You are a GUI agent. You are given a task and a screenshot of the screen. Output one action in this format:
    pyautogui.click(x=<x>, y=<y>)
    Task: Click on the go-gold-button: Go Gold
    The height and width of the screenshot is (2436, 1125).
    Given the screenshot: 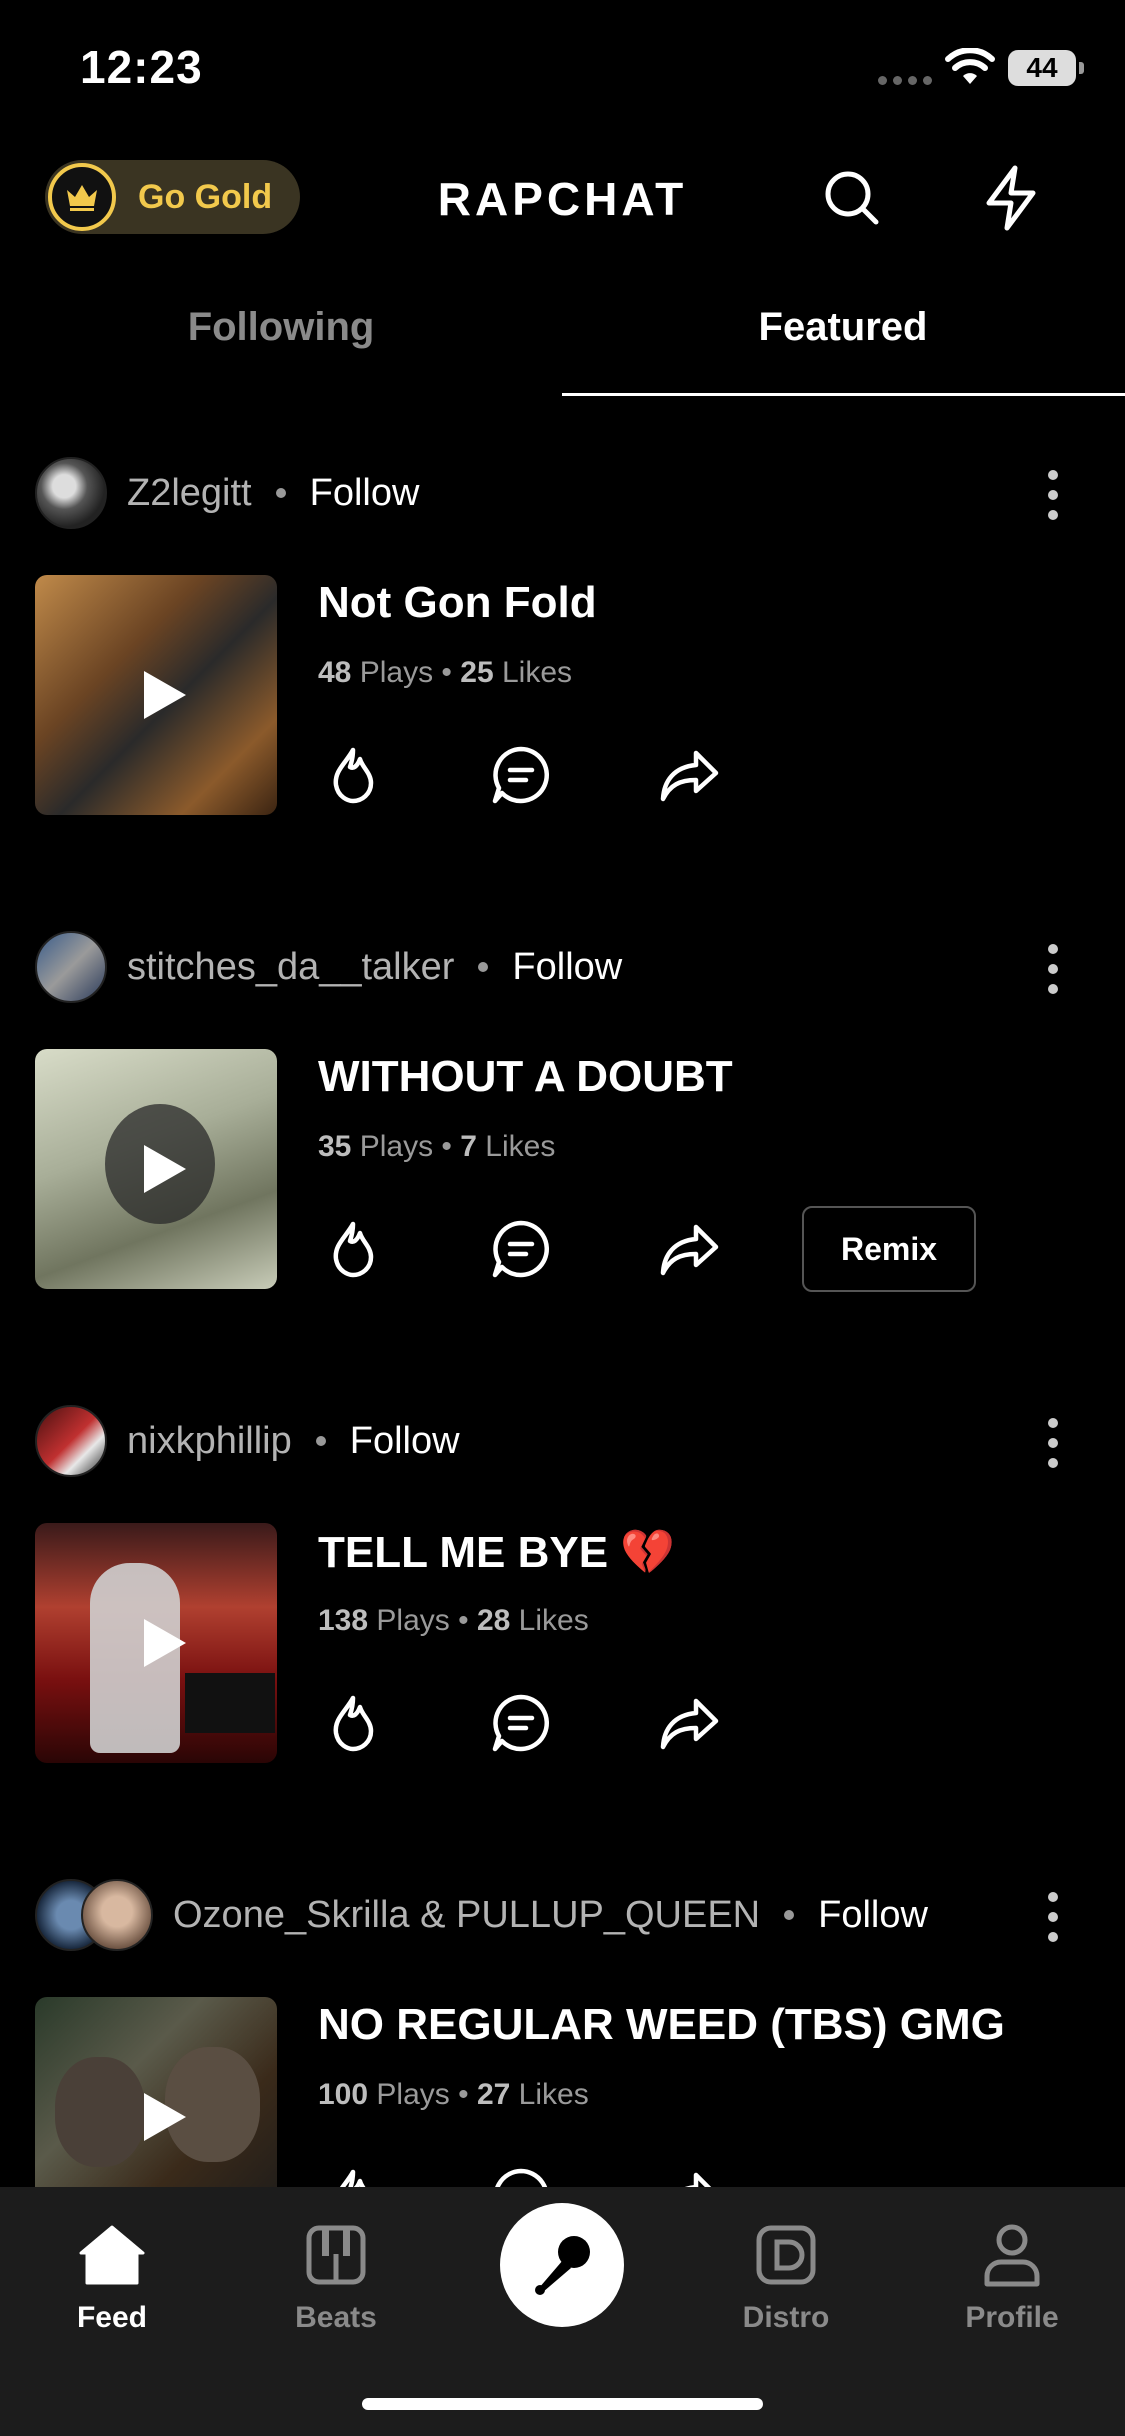 What is the action you would take?
    pyautogui.click(x=172, y=197)
    